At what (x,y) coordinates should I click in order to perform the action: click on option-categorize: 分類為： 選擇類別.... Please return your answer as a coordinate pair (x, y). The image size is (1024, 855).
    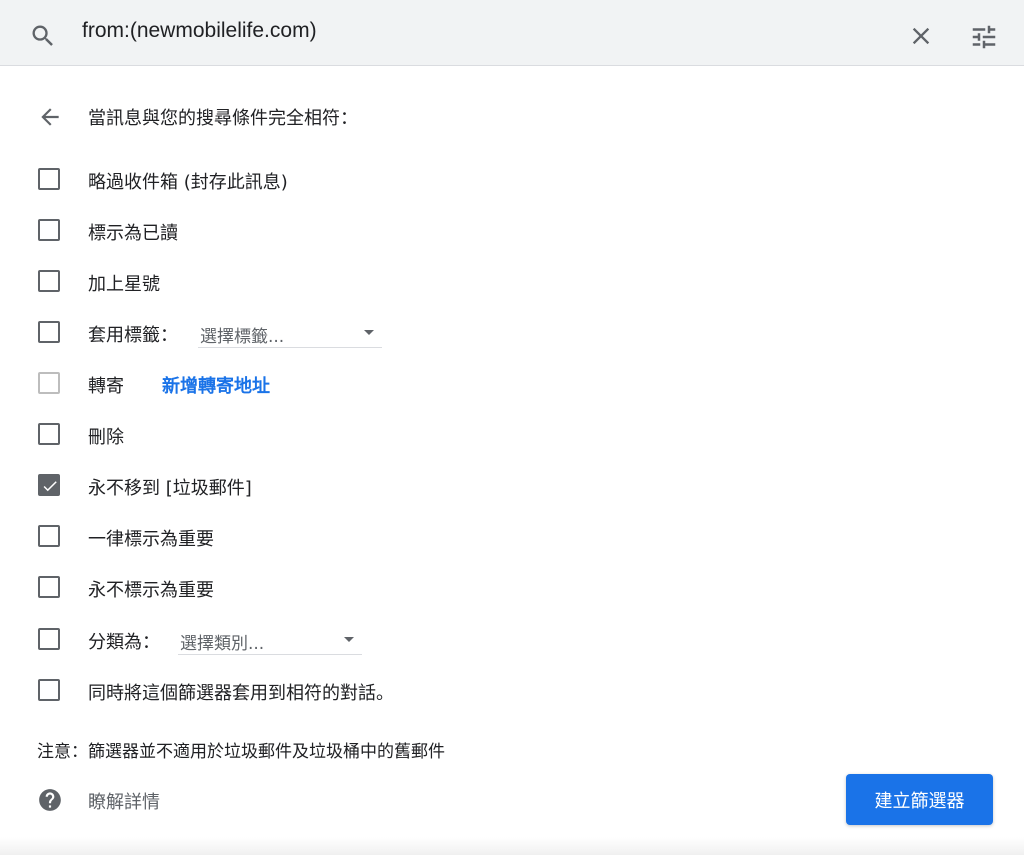
    Looking at the image, I should click on (386, 640).